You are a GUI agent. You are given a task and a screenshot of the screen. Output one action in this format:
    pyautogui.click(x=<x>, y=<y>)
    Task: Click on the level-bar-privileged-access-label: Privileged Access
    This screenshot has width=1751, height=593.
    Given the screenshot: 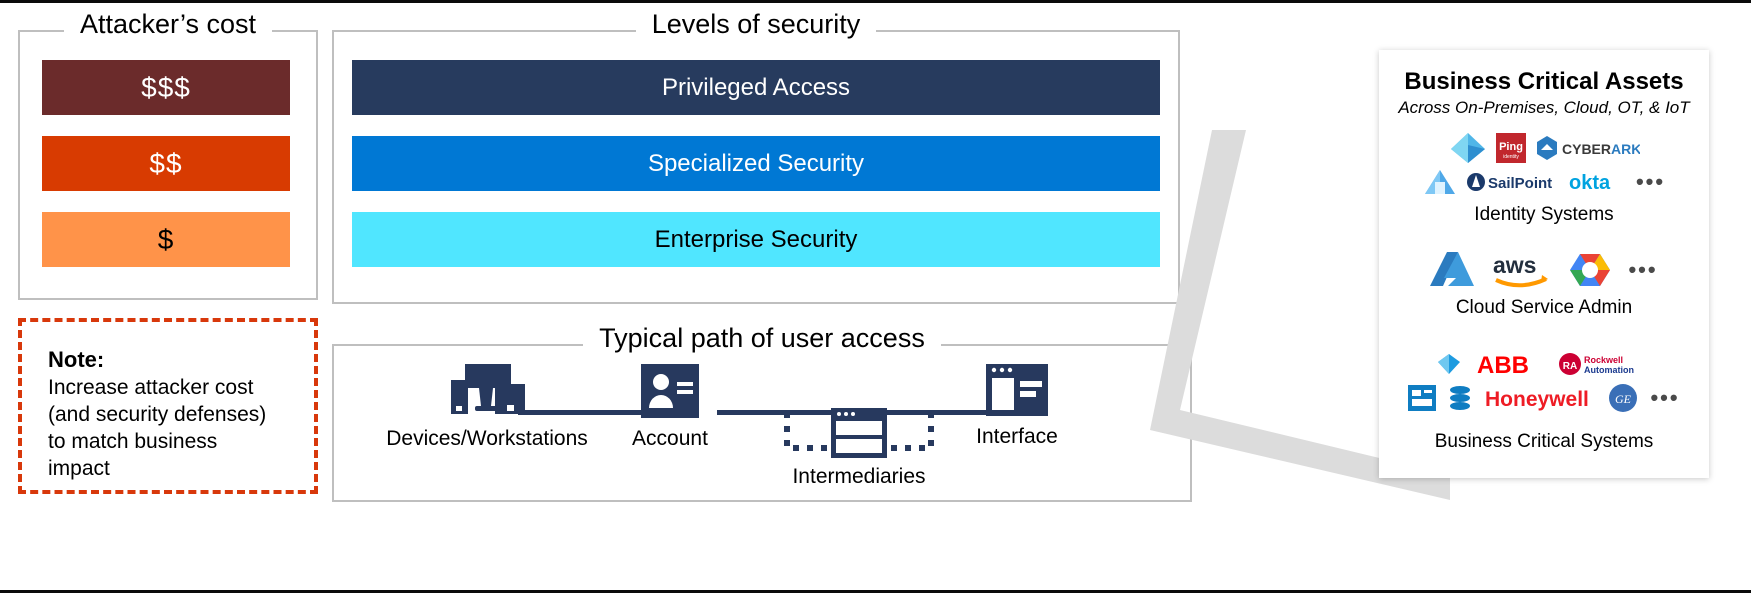 What is the action you would take?
    pyautogui.click(x=756, y=87)
    